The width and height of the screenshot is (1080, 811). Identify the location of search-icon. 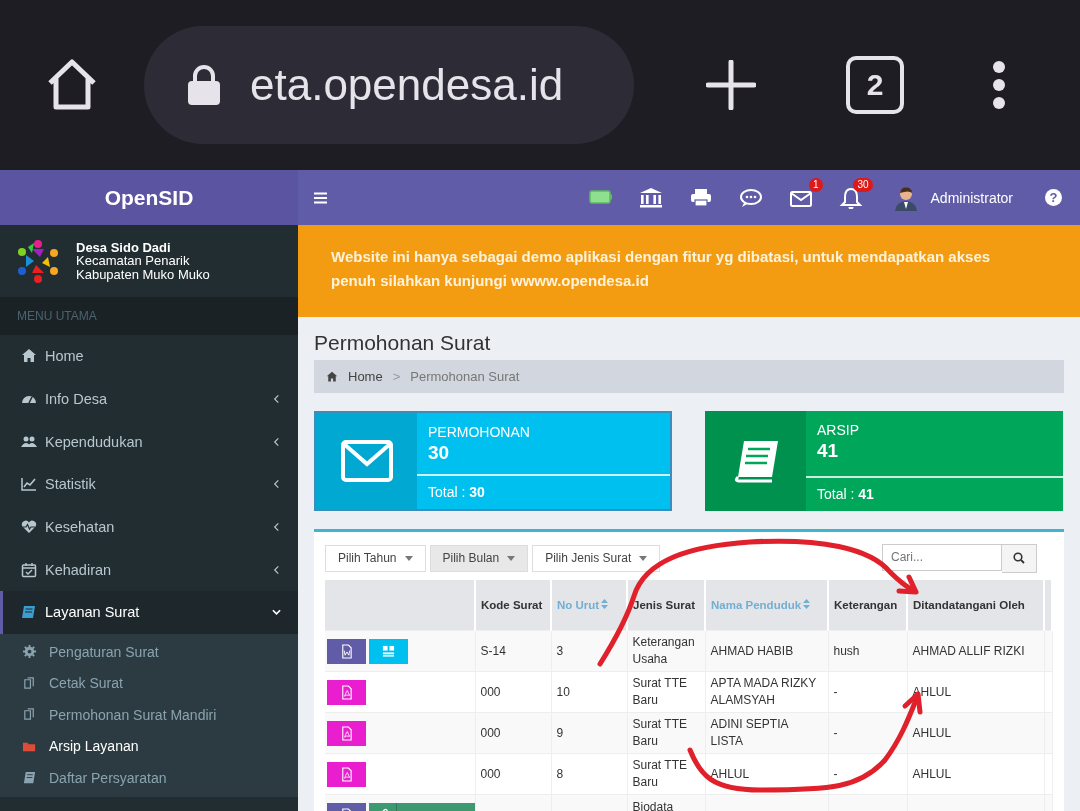
(1019, 558).